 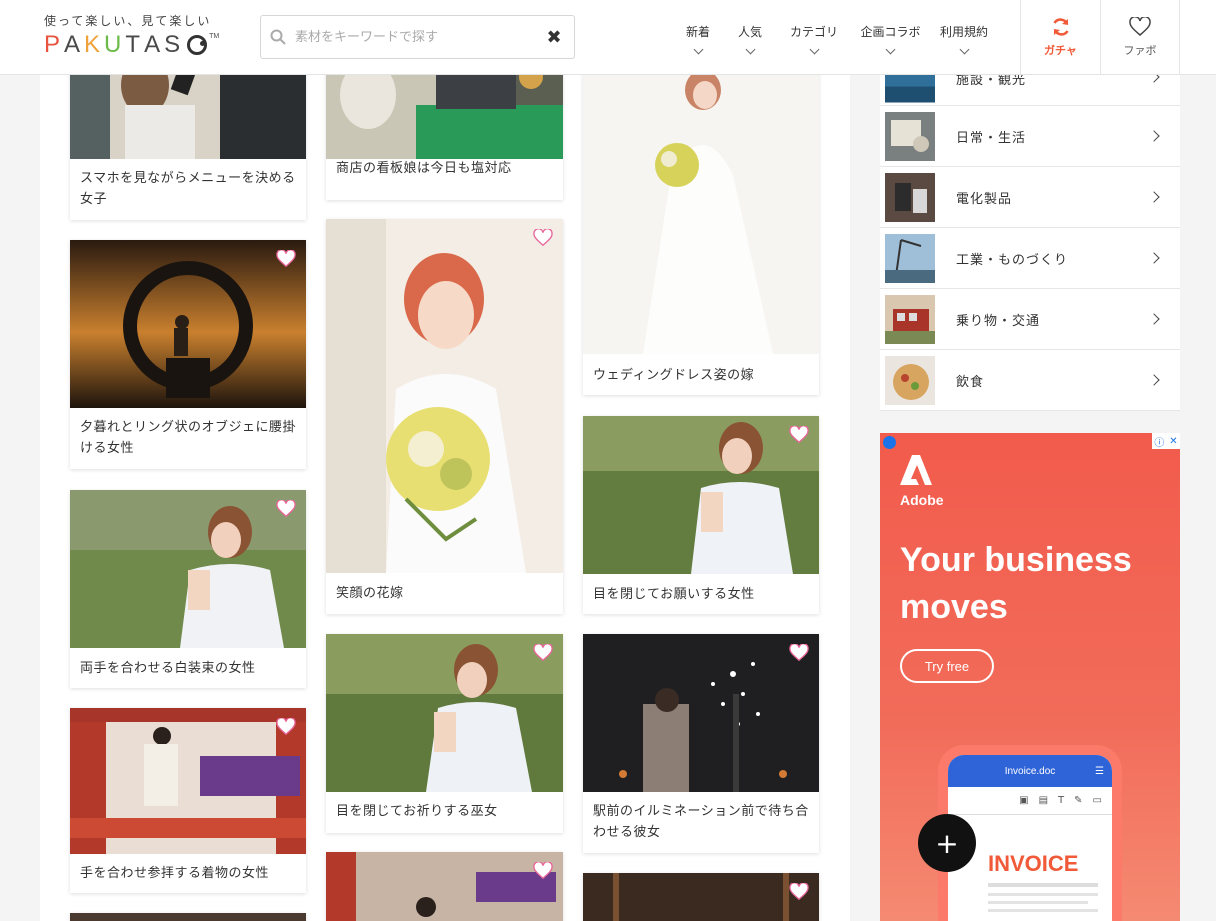 What do you see at coordinates (916, 470) in the screenshot?
I see `adobe-logo-icon` at bounding box center [916, 470].